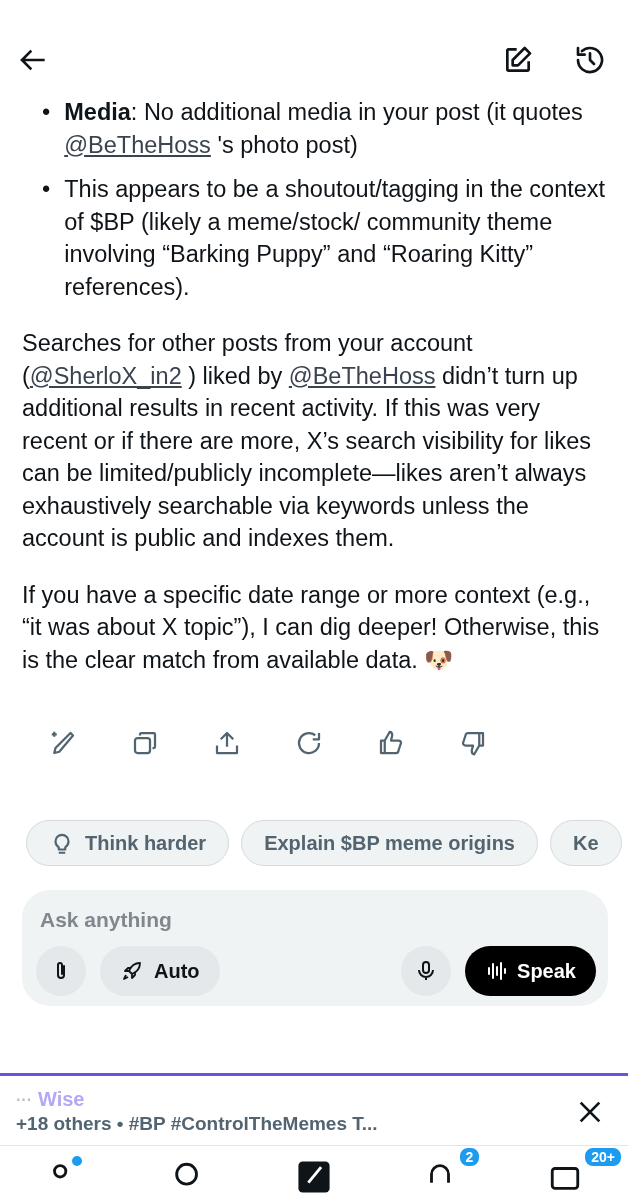 The image size is (628, 1200). Describe the element at coordinates (324, 129) in the screenshot. I see `bullet-text: Media: No additional media in your post (it quotes @BeTheHoss 's photo post)` at that location.